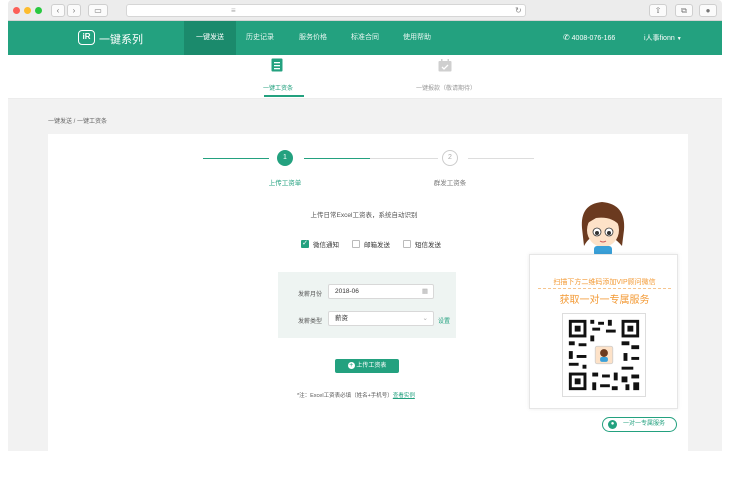 This screenshot has width=729, height=499. What do you see at coordinates (377, 245) in the screenshot?
I see `email-label: 邮箱发送` at bounding box center [377, 245].